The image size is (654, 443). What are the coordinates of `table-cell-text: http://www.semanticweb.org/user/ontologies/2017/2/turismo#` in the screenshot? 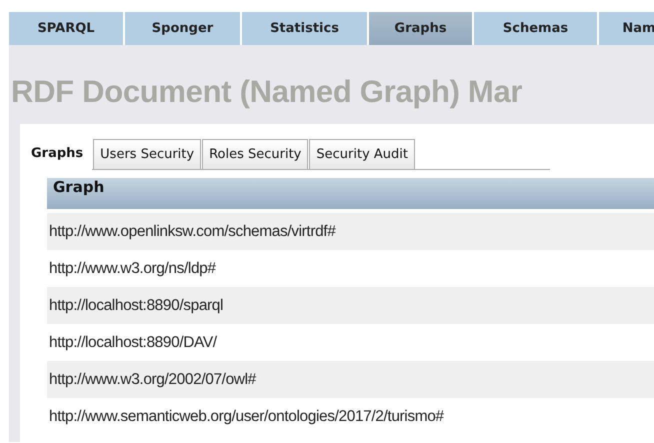 It's located at (246, 417).